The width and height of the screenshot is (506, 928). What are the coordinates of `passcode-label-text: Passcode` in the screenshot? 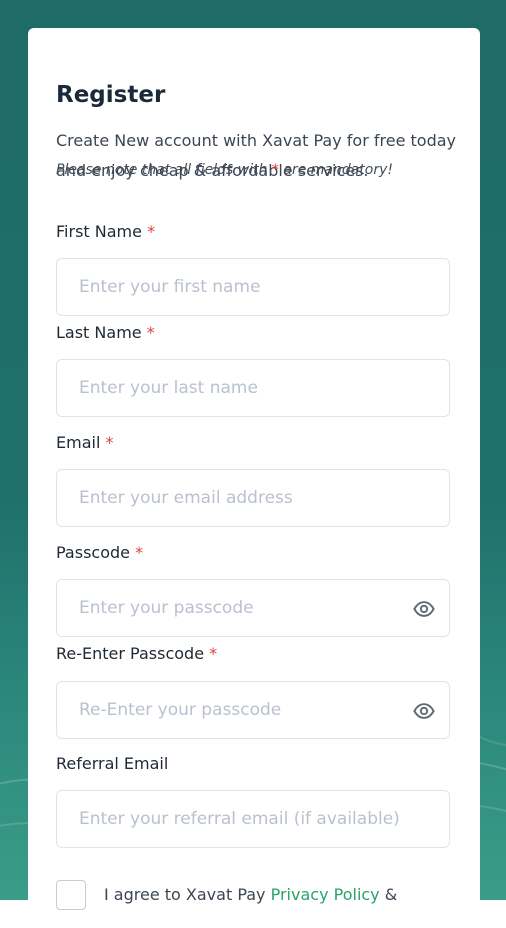 It's located at (93, 552).